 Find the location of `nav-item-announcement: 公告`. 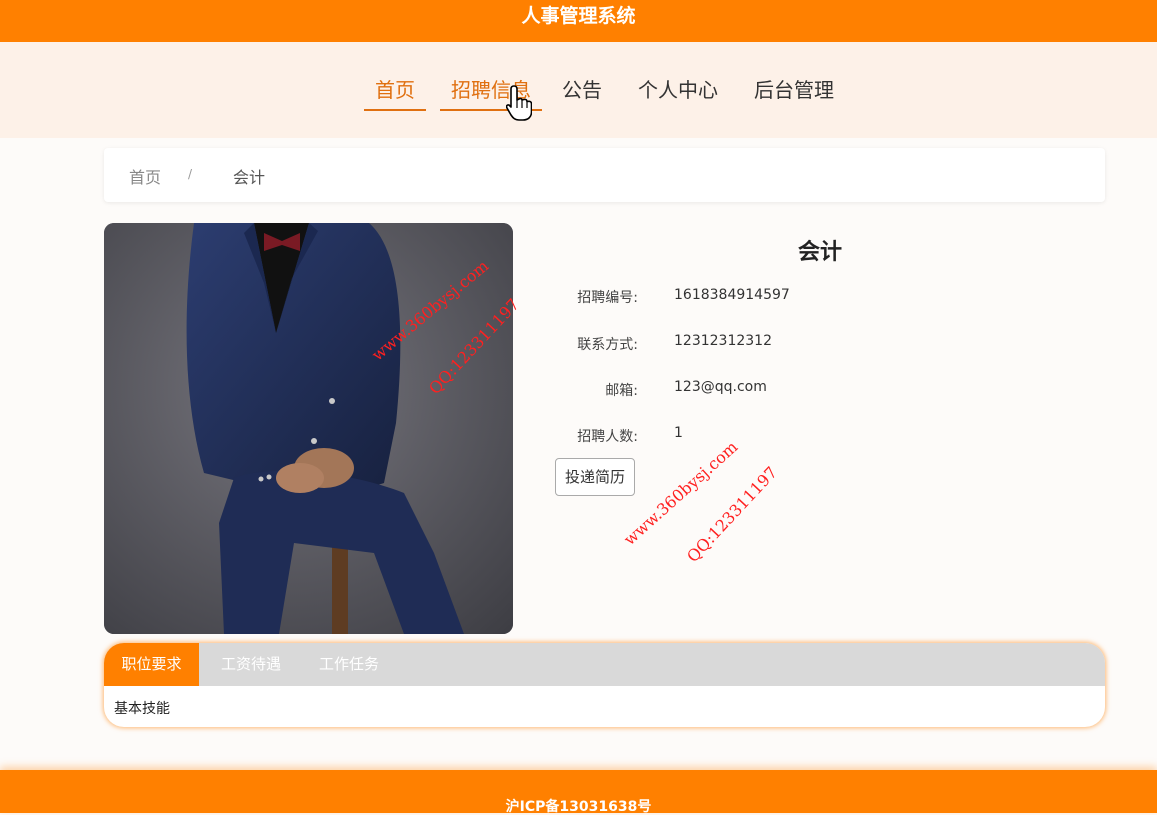

nav-item-announcement: 公告 is located at coordinates (582, 92).